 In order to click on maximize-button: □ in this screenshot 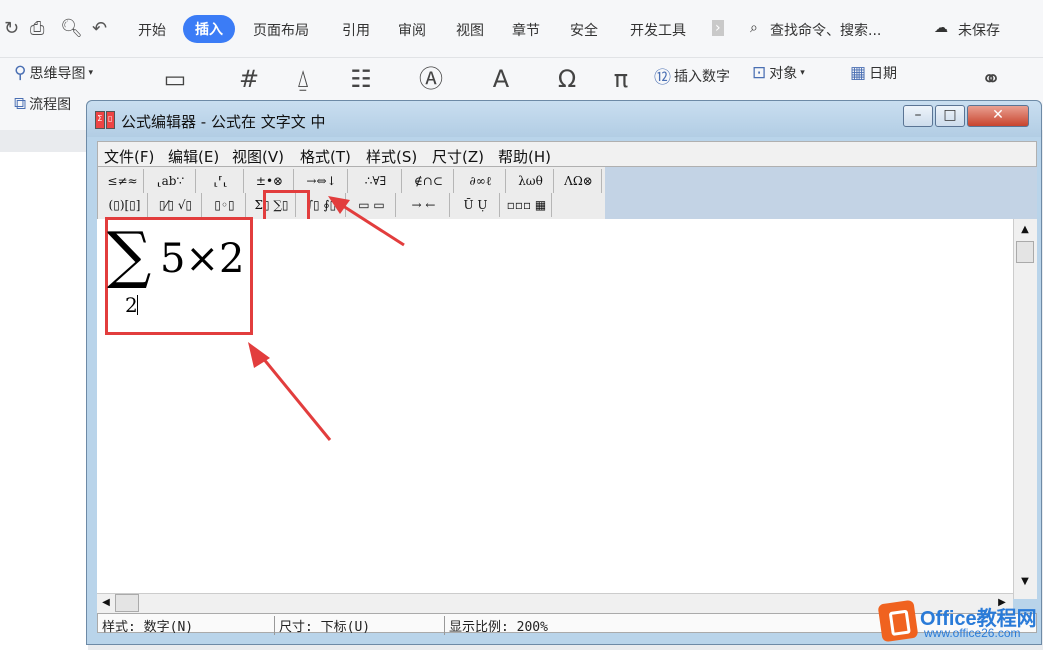, I will do `click(950, 116)`.